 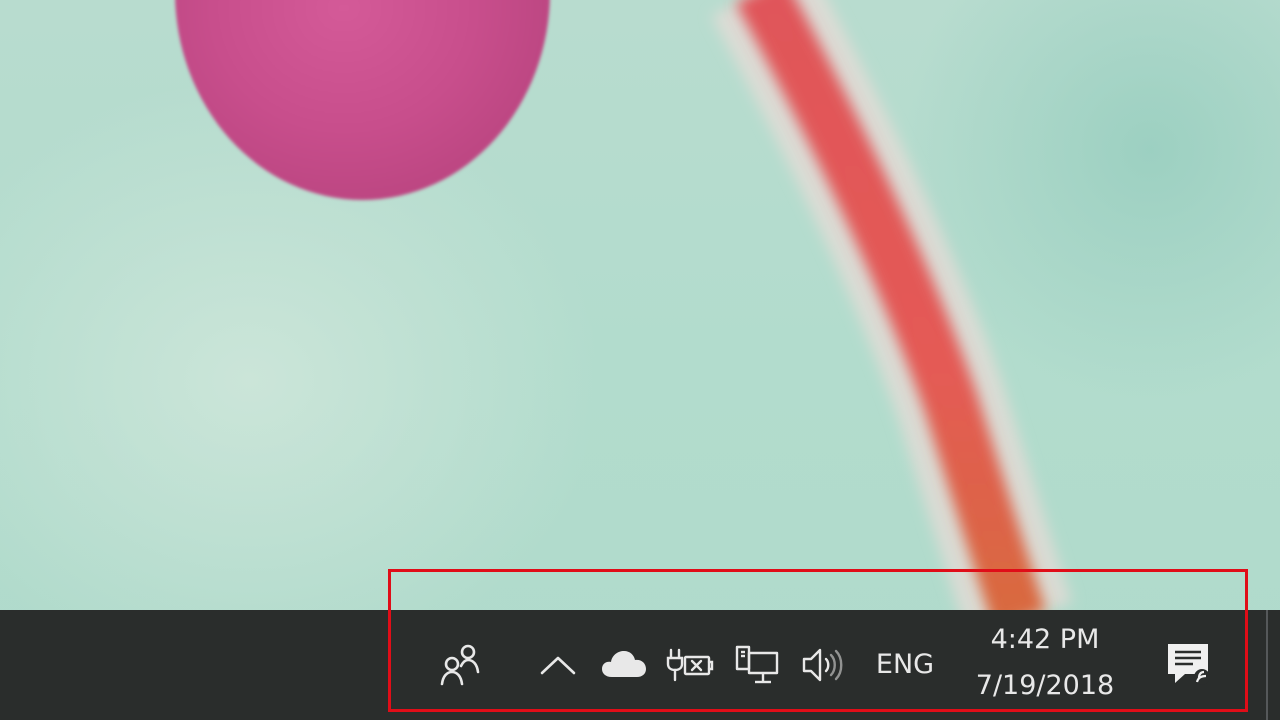 What do you see at coordinates (1267, 665) in the screenshot?
I see `show-desktop-edge` at bounding box center [1267, 665].